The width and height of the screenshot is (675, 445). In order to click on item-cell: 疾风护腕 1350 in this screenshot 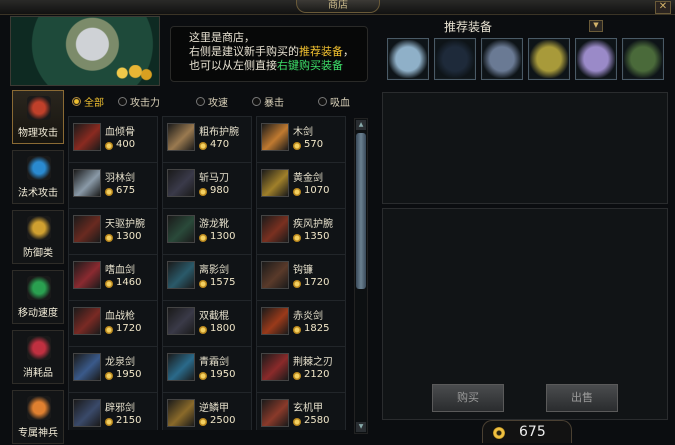, I will do `click(301, 232)`.